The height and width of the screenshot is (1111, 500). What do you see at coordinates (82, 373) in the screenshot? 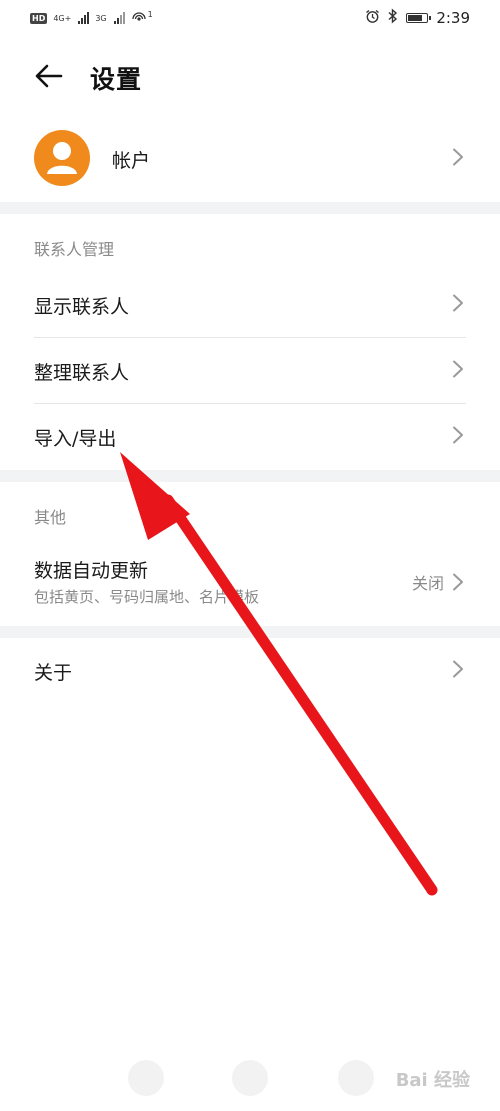
I see `organize-contacts-label: 整理联系人` at bounding box center [82, 373].